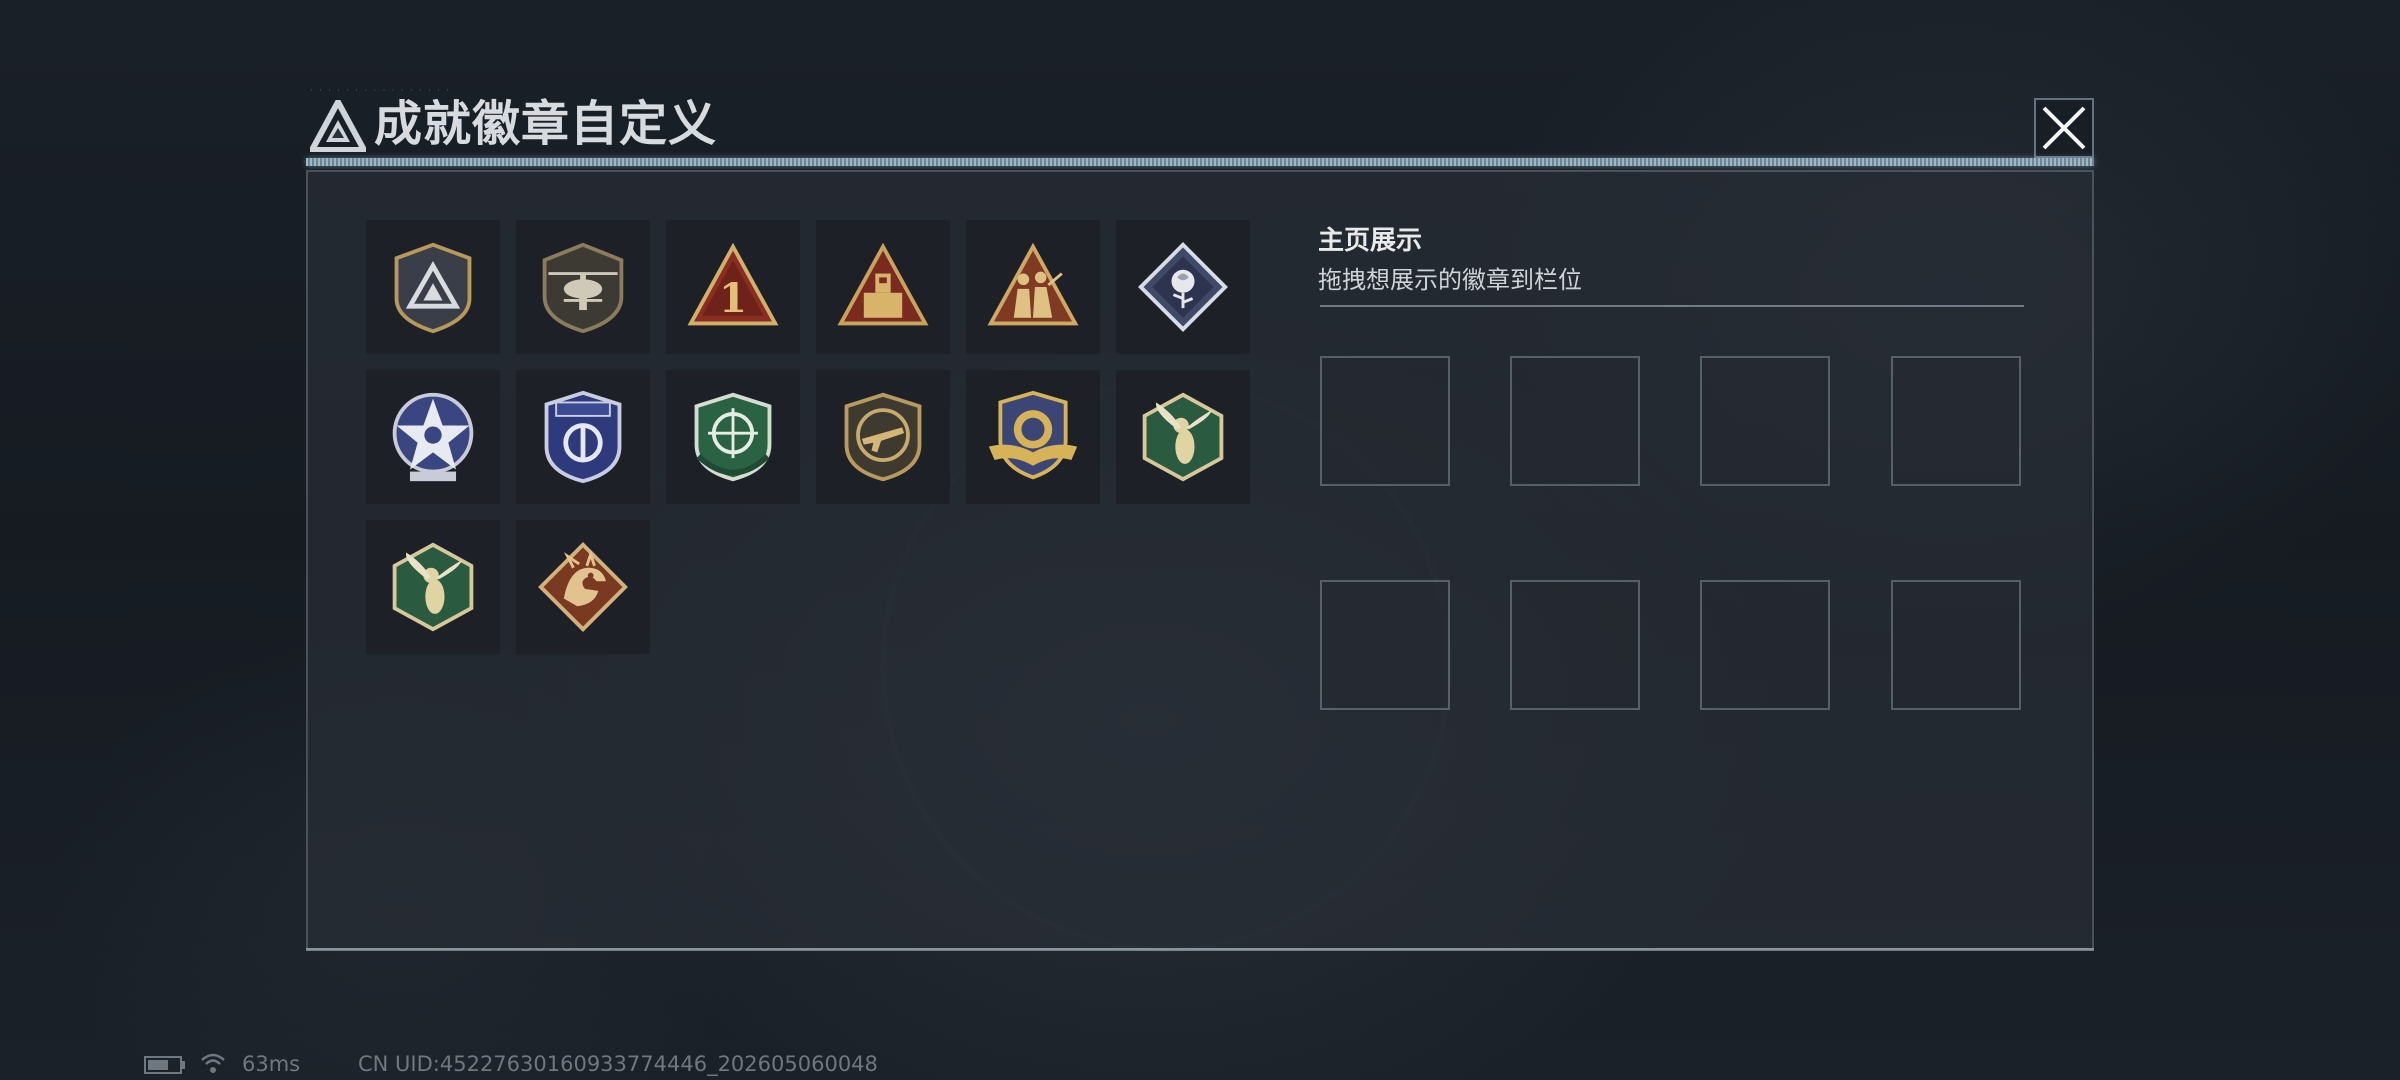  I want to click on badge-item: 1, so click(733, 287).